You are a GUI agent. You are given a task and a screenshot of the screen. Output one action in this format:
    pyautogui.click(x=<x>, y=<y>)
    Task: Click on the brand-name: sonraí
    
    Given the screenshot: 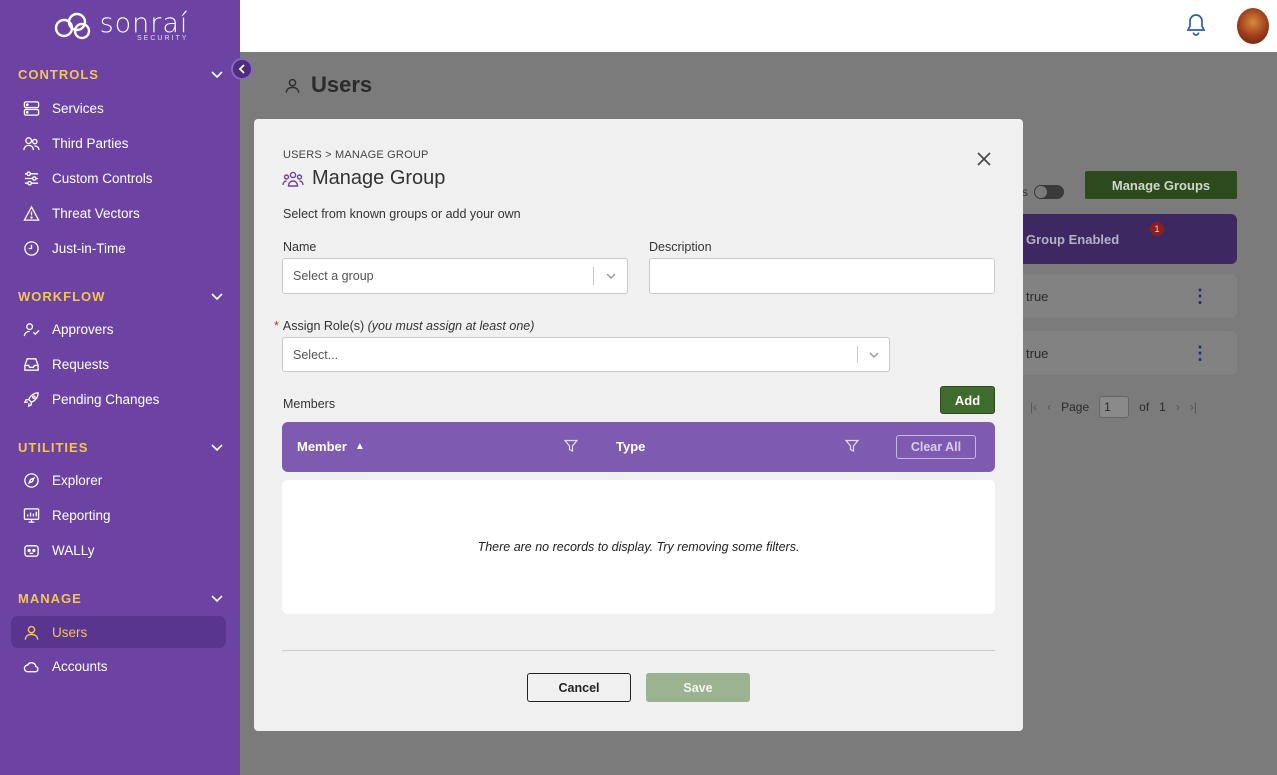 What is the action you would take?
    pyautogui.click(x=144, y=23)
    